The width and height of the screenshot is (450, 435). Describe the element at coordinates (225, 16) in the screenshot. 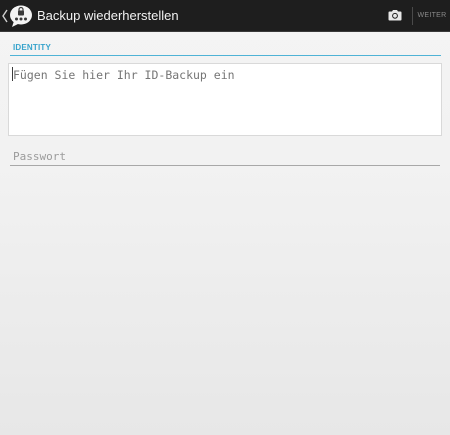

I see `action-bar: Backup wiederherstellen WEITER` at that location.